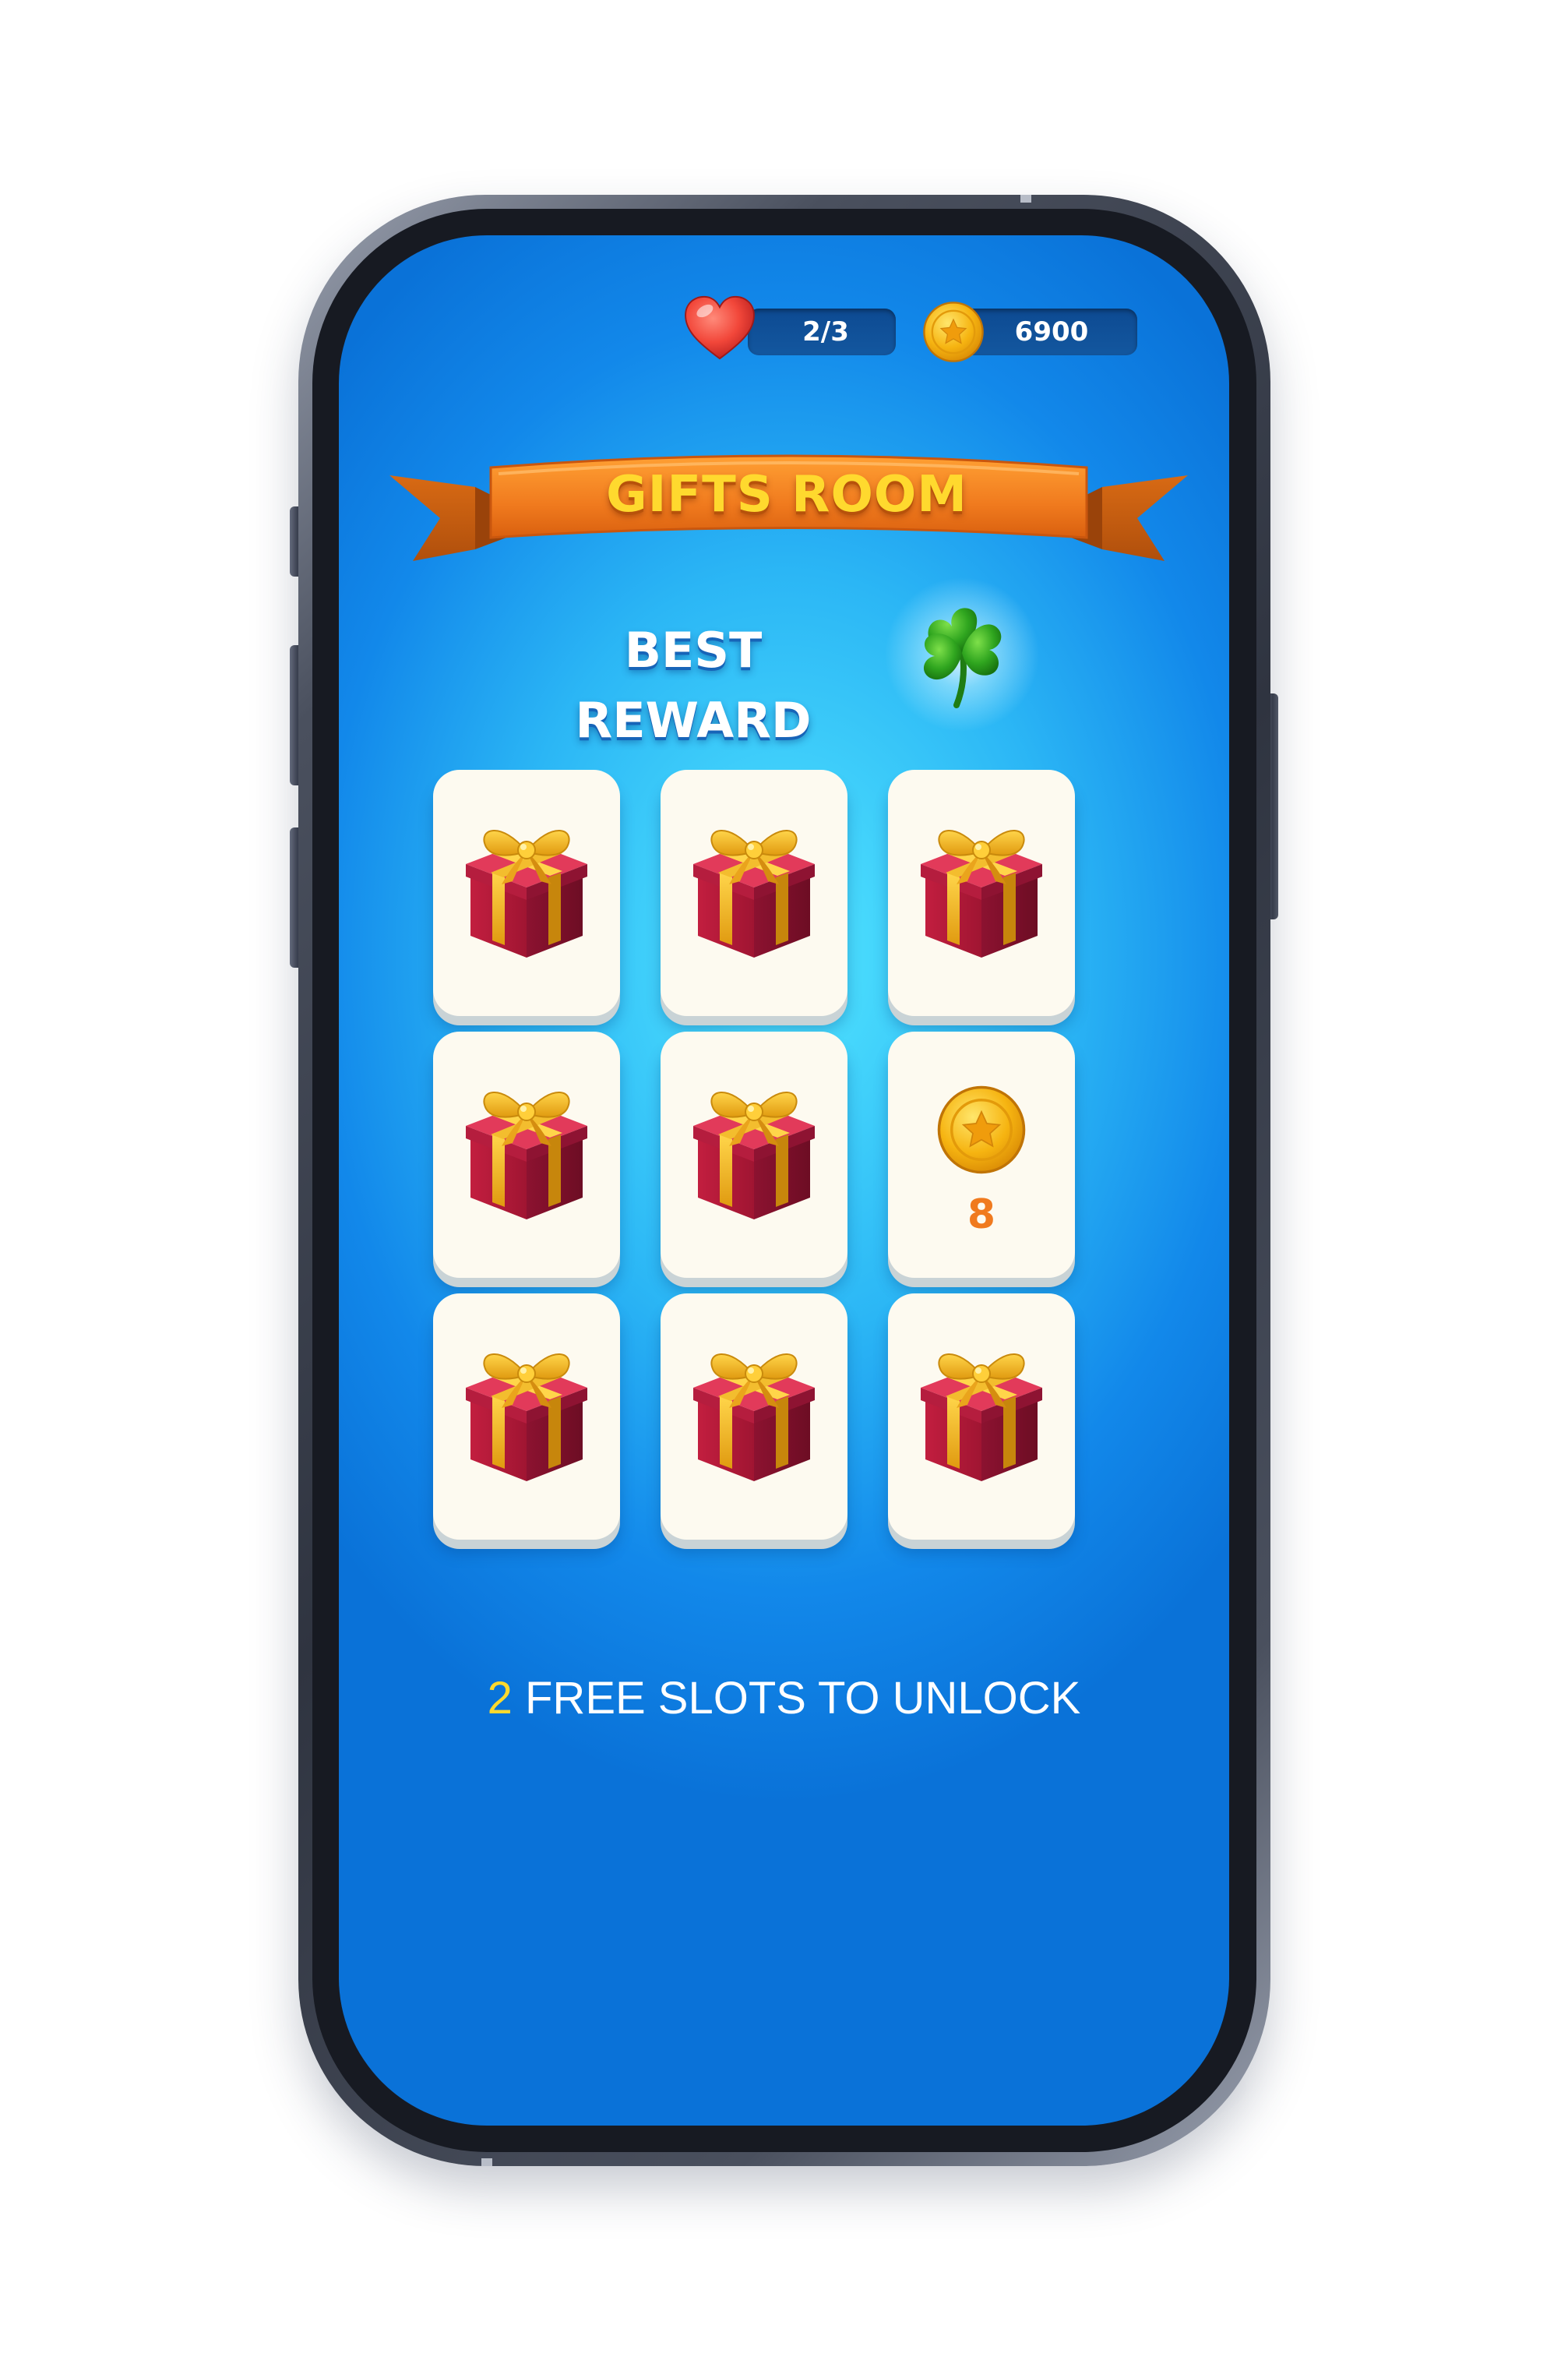 The height and width of the screenshot is (2364, 1568). Describe the element at coordinates (825, 332) in the screenshot. I see `lives-value: 2/3` at that location.